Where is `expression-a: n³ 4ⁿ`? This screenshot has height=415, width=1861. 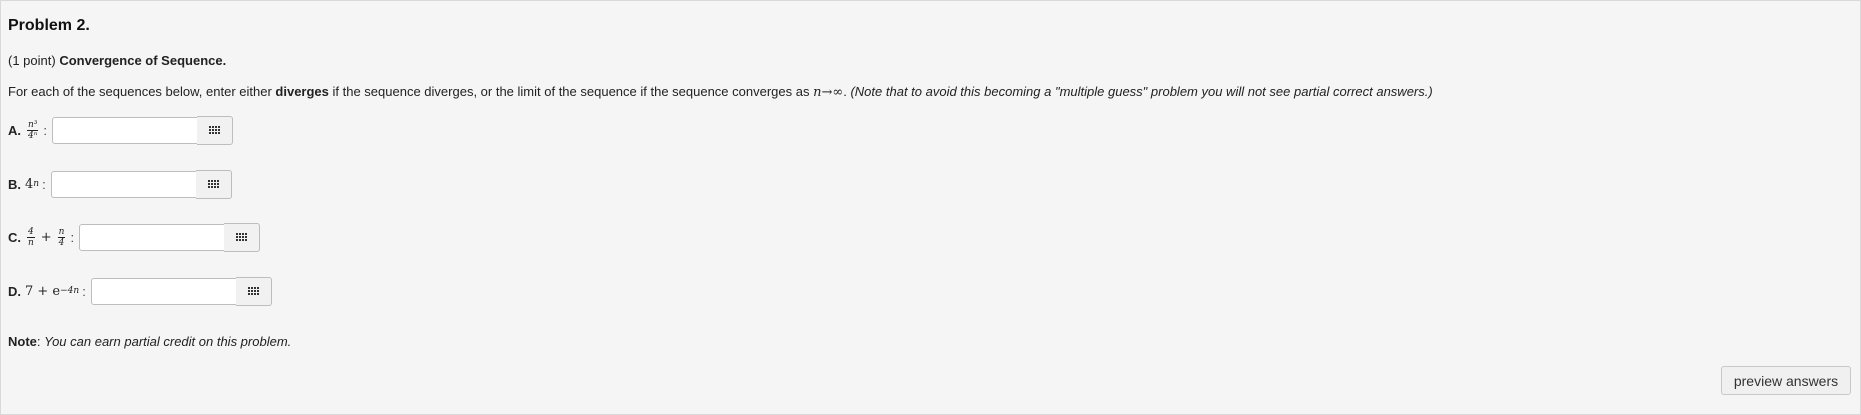 expression-a: n³ 4ⁿ is located at coordinates (32, 130).